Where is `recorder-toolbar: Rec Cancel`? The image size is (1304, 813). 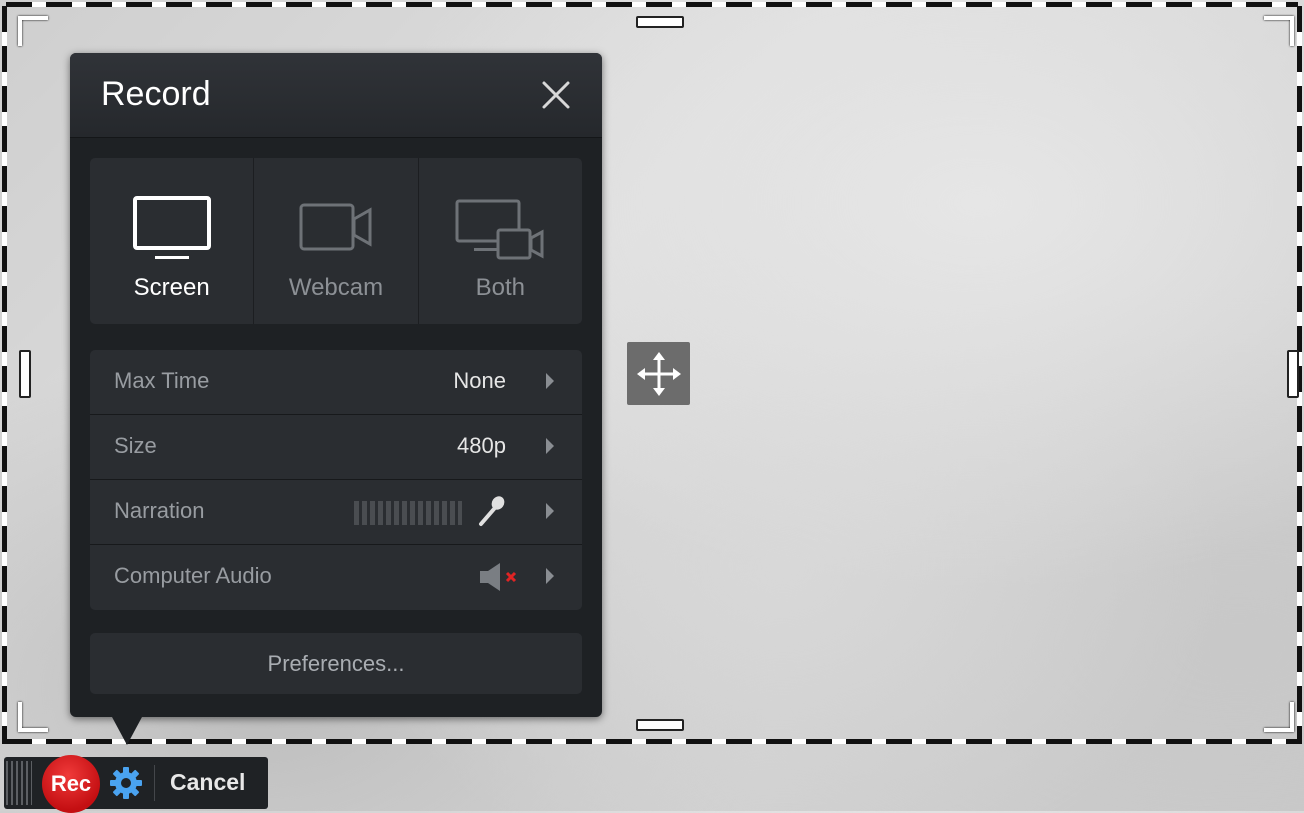
recorder-toolbar: Rec Cancel is located at coordinates (136, 784).